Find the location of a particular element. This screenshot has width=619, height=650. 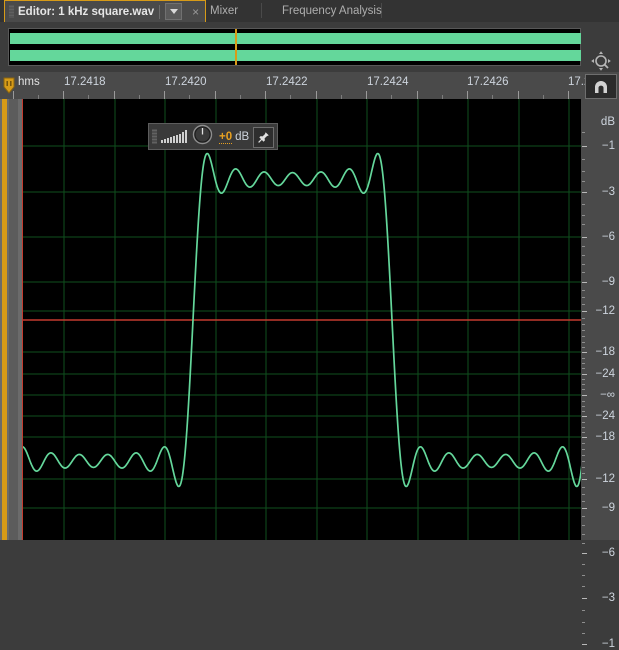

db-axis-label: −∞ is located at coordinates (607, 395).